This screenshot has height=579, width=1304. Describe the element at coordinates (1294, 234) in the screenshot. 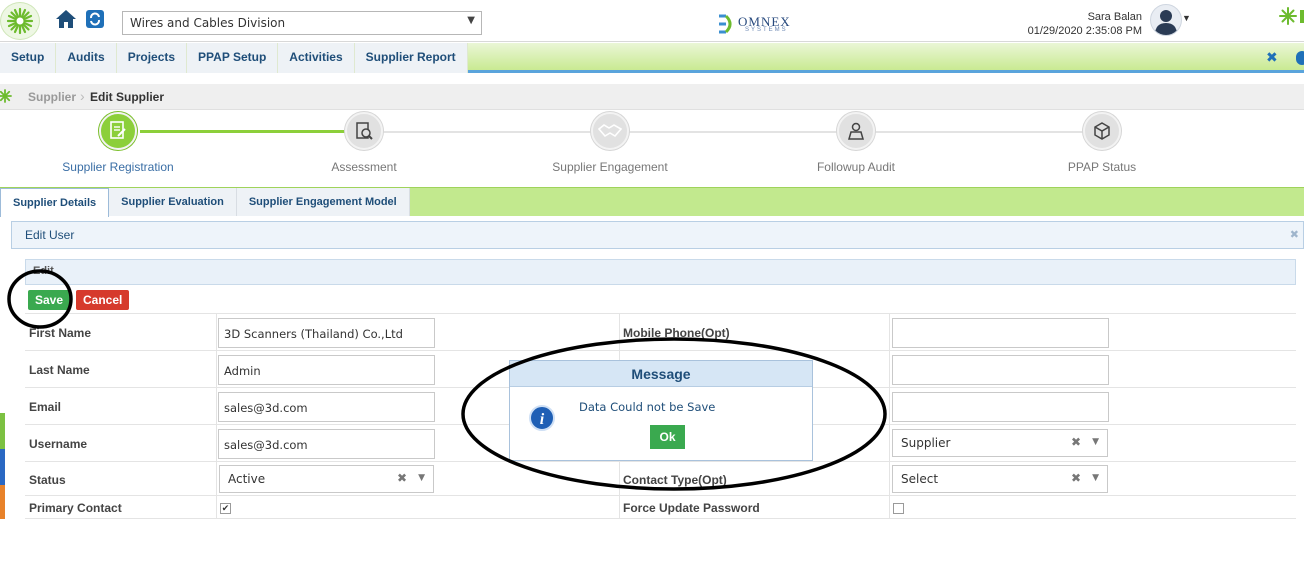

I see `close-icon: ✖` at that location.